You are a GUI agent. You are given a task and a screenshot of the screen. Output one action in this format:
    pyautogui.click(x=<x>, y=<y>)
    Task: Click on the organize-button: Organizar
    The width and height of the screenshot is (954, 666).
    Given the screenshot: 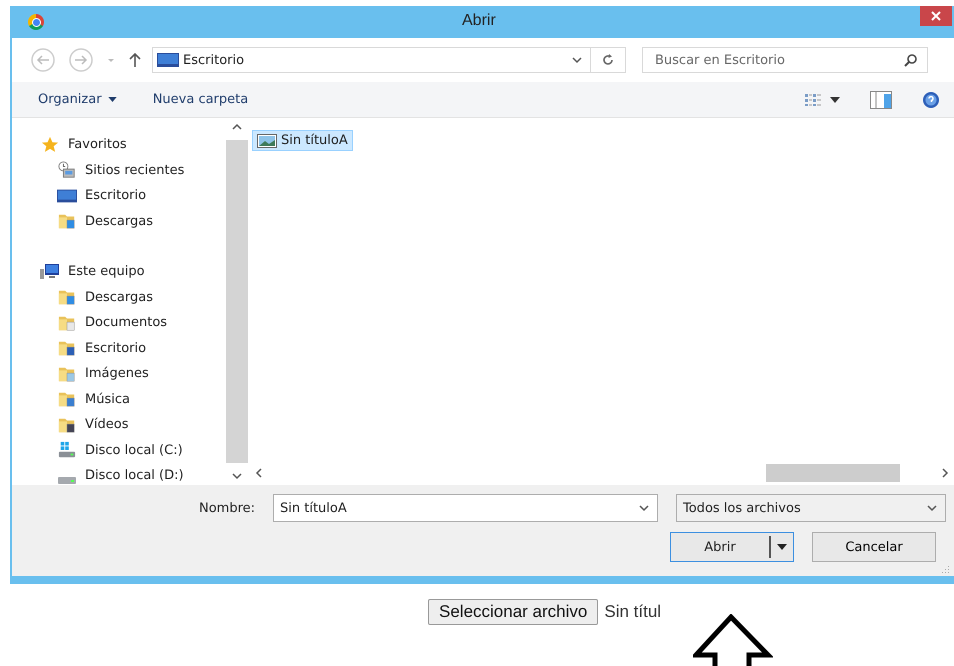 What is the action you would take?
    pyautogui.click(x=77, y=99)
    